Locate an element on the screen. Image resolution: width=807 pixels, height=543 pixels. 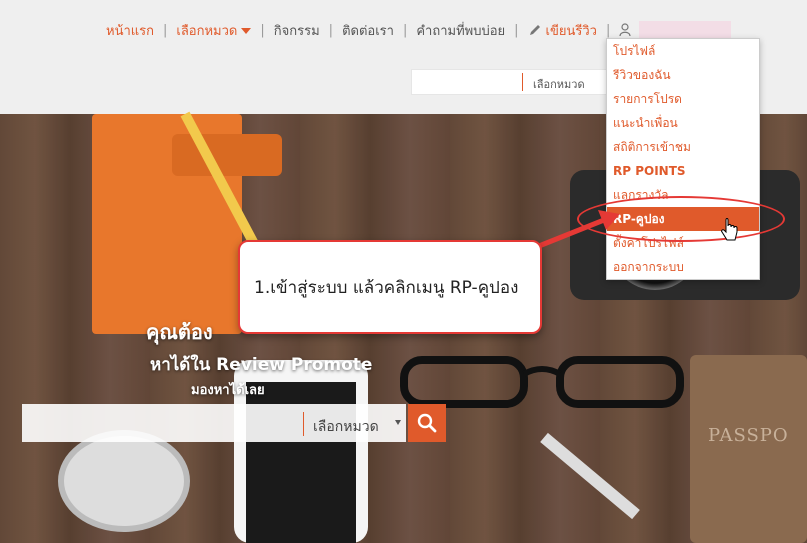
notebook-image is located at coordinates (187, 224).